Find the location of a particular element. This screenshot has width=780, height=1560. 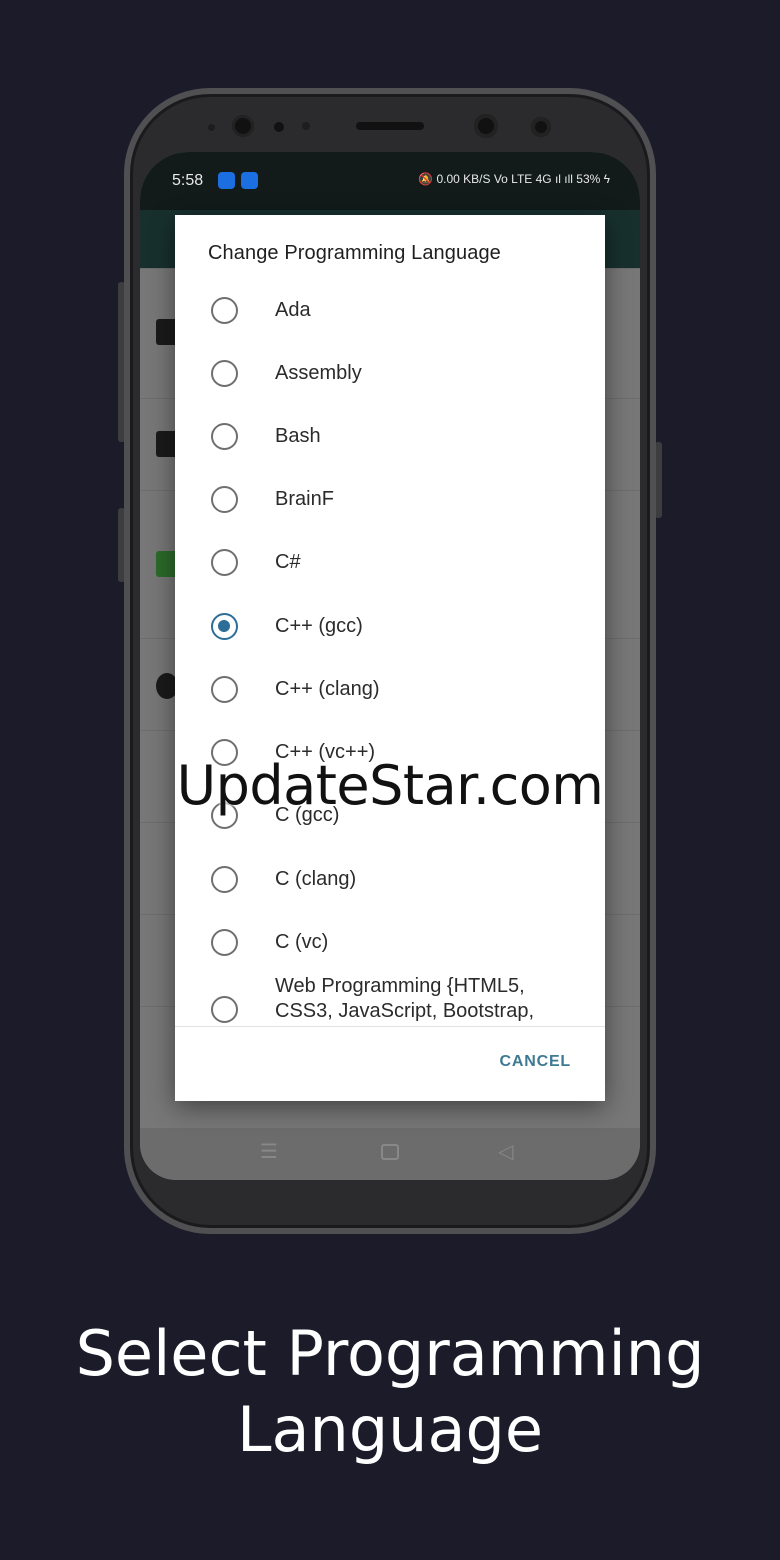

menu-icon: ☰ is located at coordinates (269, 1152).